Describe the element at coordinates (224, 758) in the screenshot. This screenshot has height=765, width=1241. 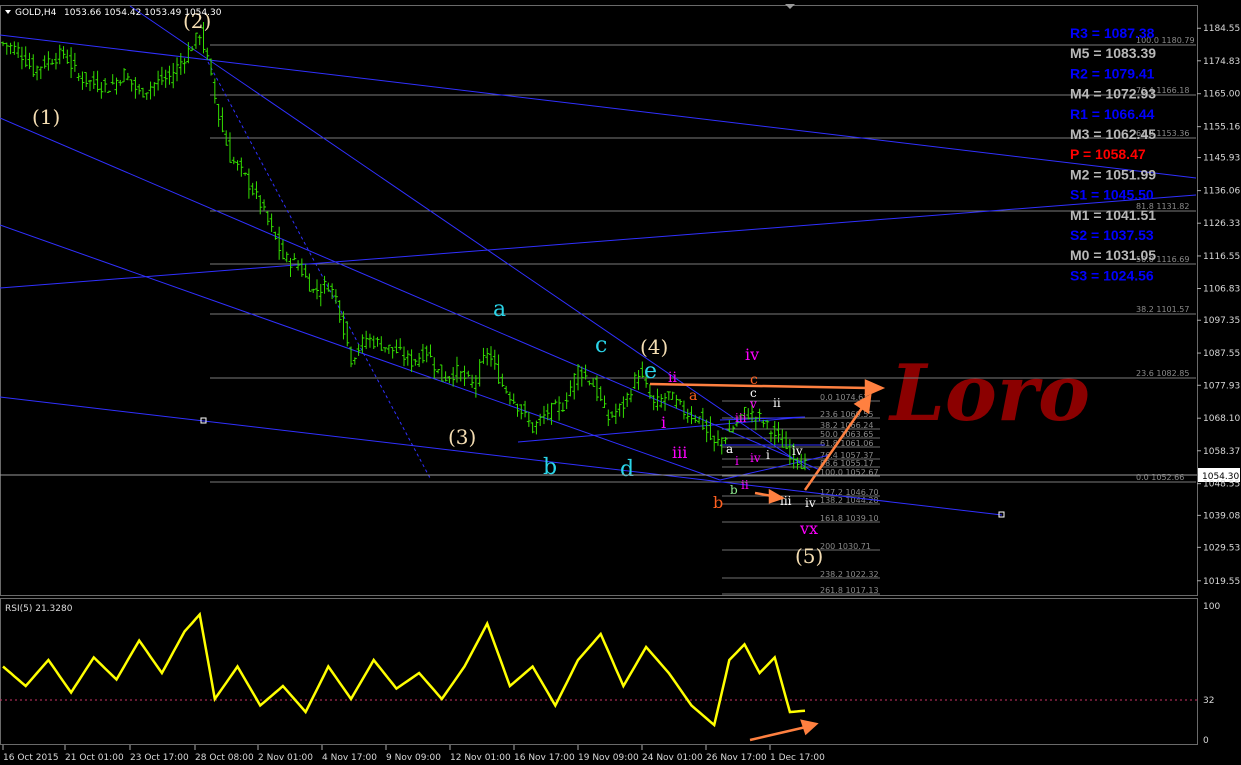
I see `time-tick-label: 28 Oct 08:00` at that location.